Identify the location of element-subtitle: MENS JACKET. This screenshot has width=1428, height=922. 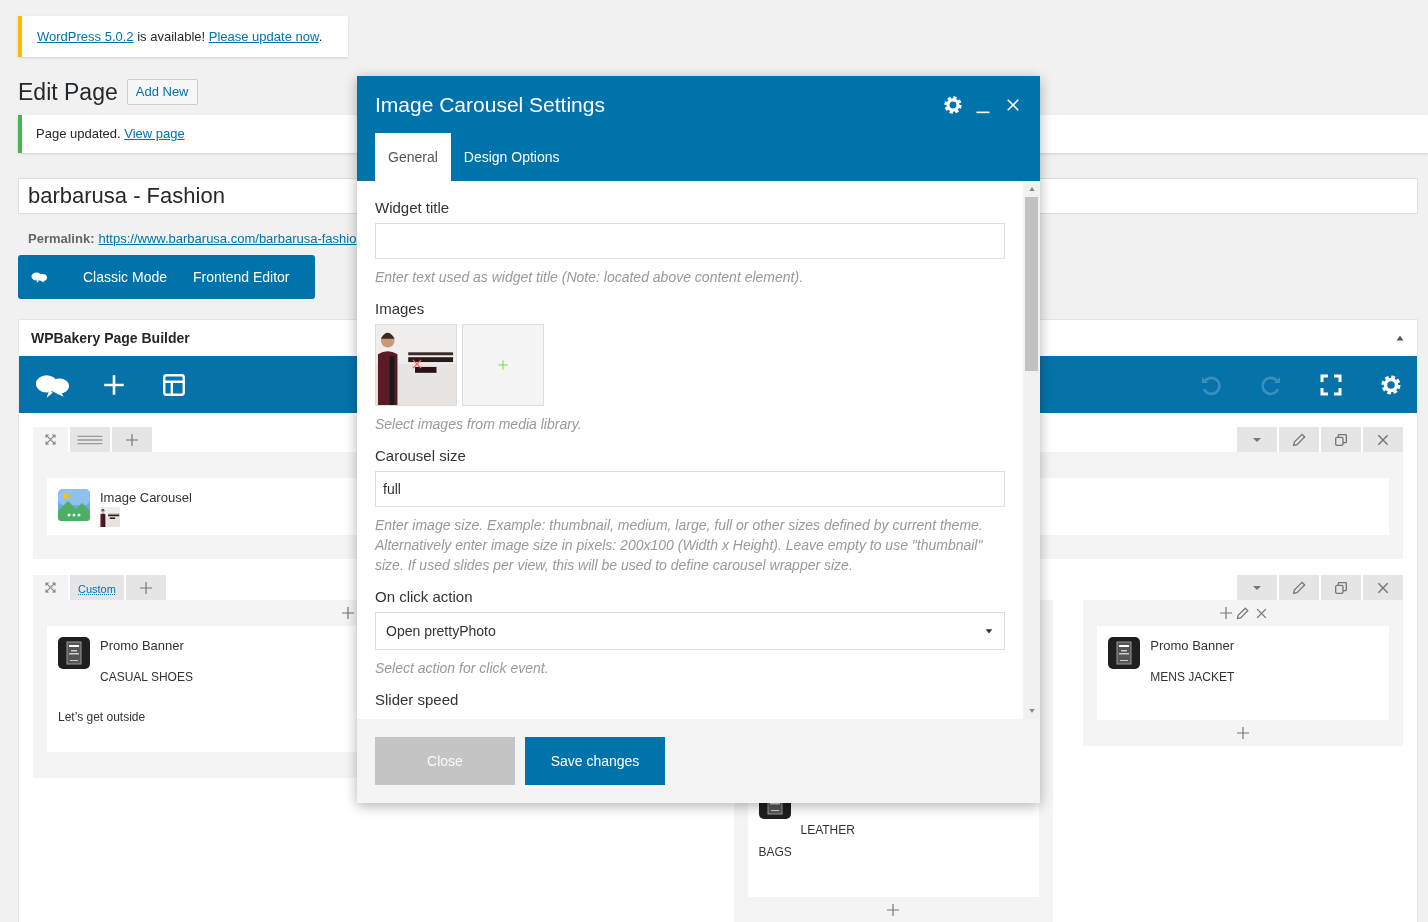
(1192, 677).